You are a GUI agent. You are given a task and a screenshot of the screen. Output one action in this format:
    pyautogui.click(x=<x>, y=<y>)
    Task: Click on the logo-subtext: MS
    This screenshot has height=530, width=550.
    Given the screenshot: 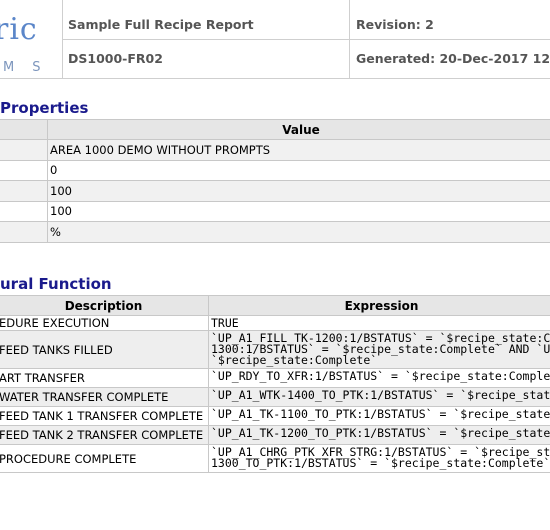 What is the action you would take?
    pyautogui.click(x=31, y=67)
    